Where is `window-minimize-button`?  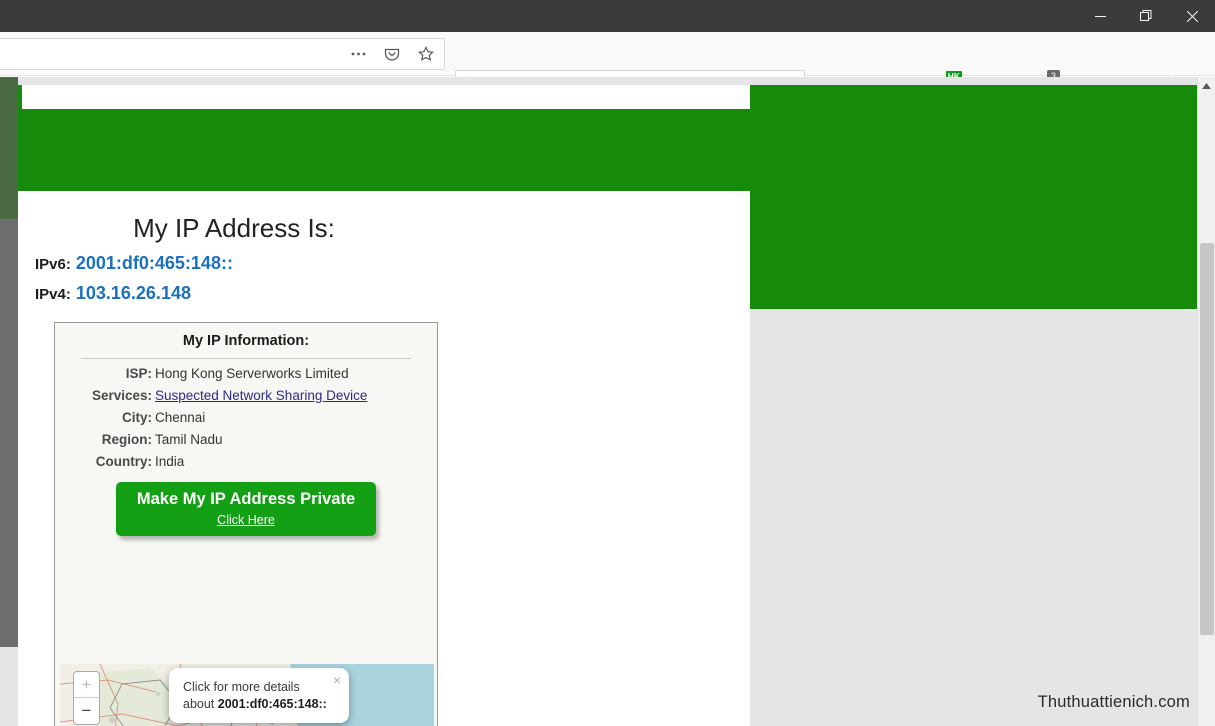
window-minimize-button is located at coordinates (1100, 16).